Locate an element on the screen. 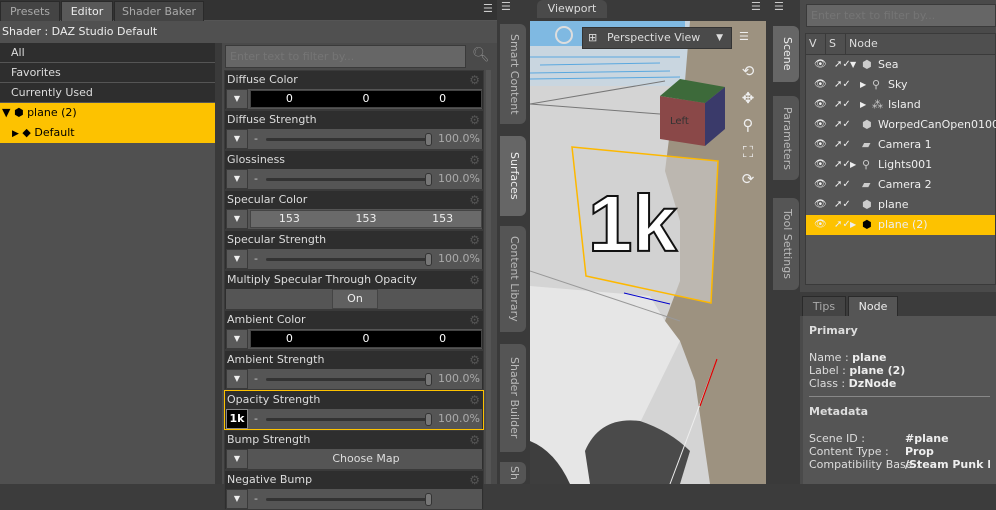 Image resolution: width=996 pixels, height=510 pixels. scene-node: 👁︎ ➚✓ ▶ ⁂ Island is located at coordinates (900, 105).